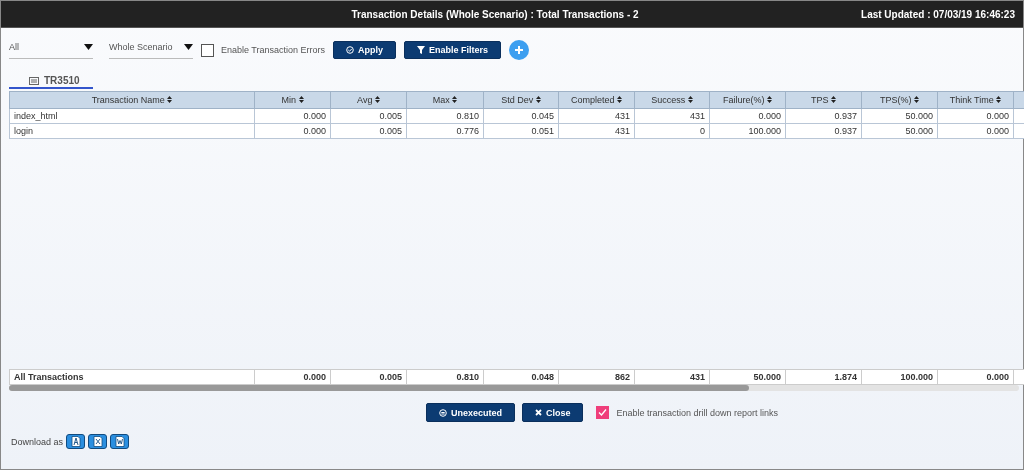 The width and height of the screenshot is (1024, 470). What do you see at coordinates (747, 377) in the screenshot?
I see `table-cell: 50.000` at bounding box center [747, 377].